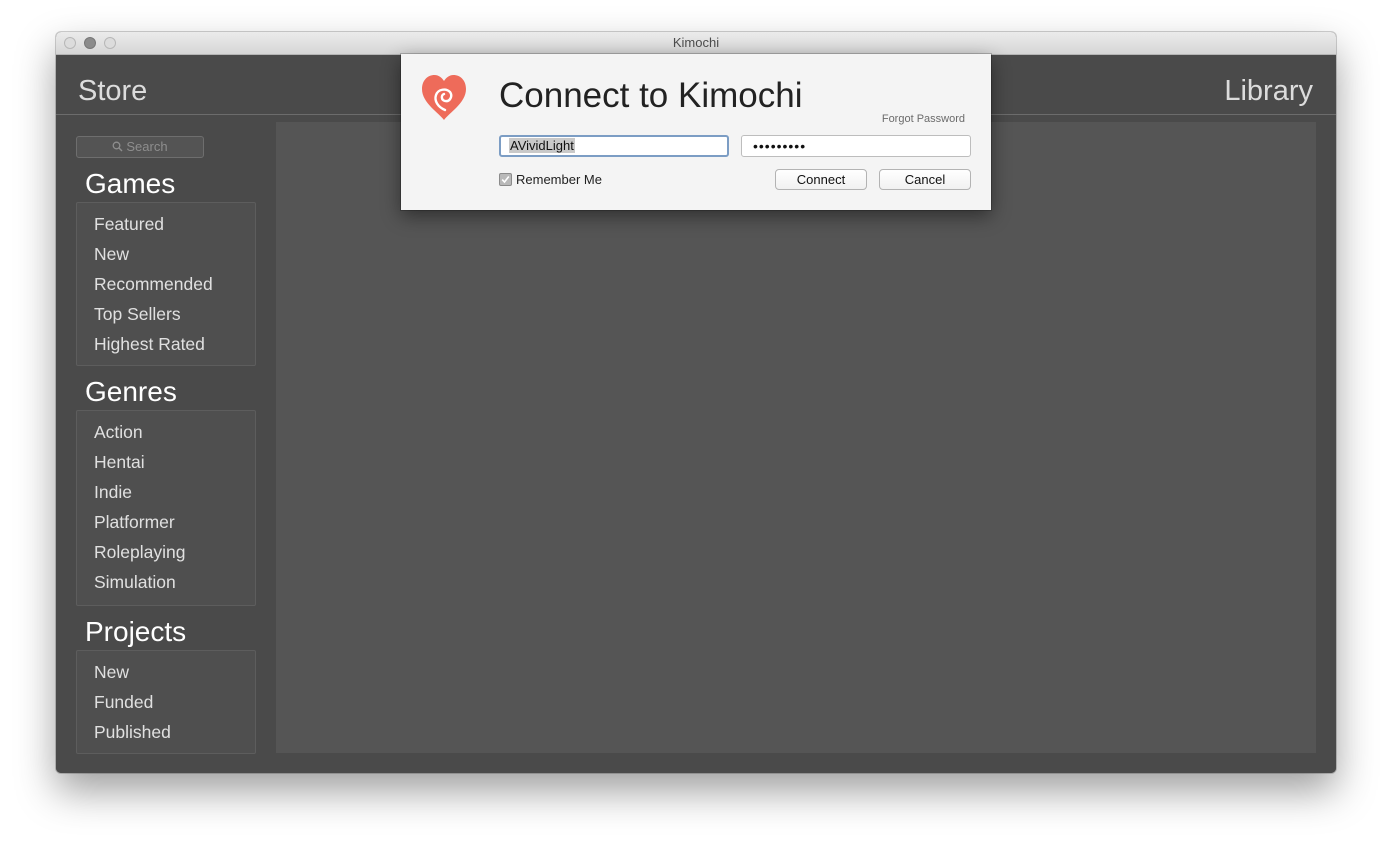 The height and width of the screenshot is (854, 1392). I want to click on sidebar-item-featured: Featured, so click(166, 224).